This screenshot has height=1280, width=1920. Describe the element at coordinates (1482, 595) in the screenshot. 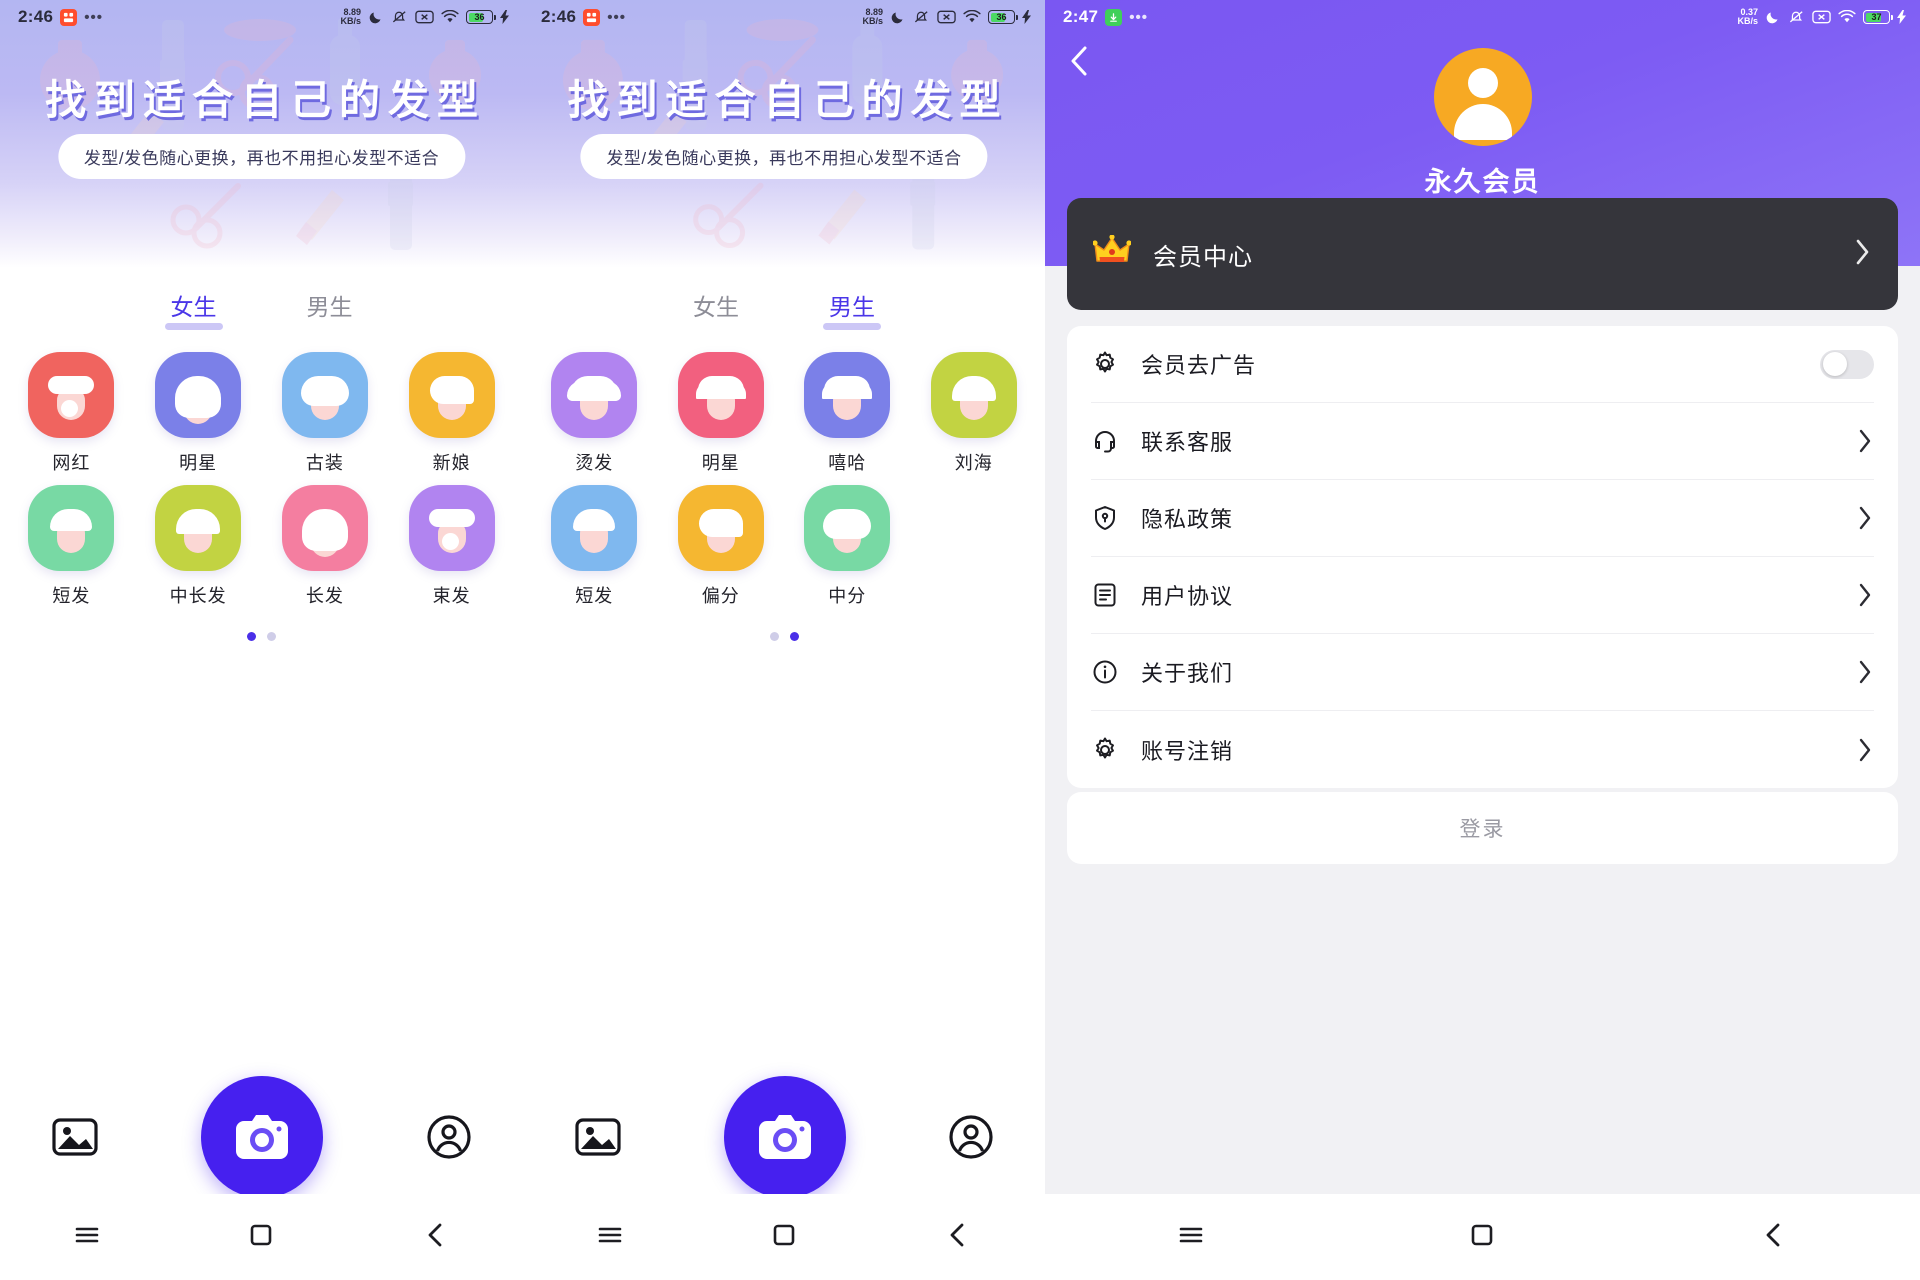

I see `settings-row-user-agreement: 用户协议` at that location.